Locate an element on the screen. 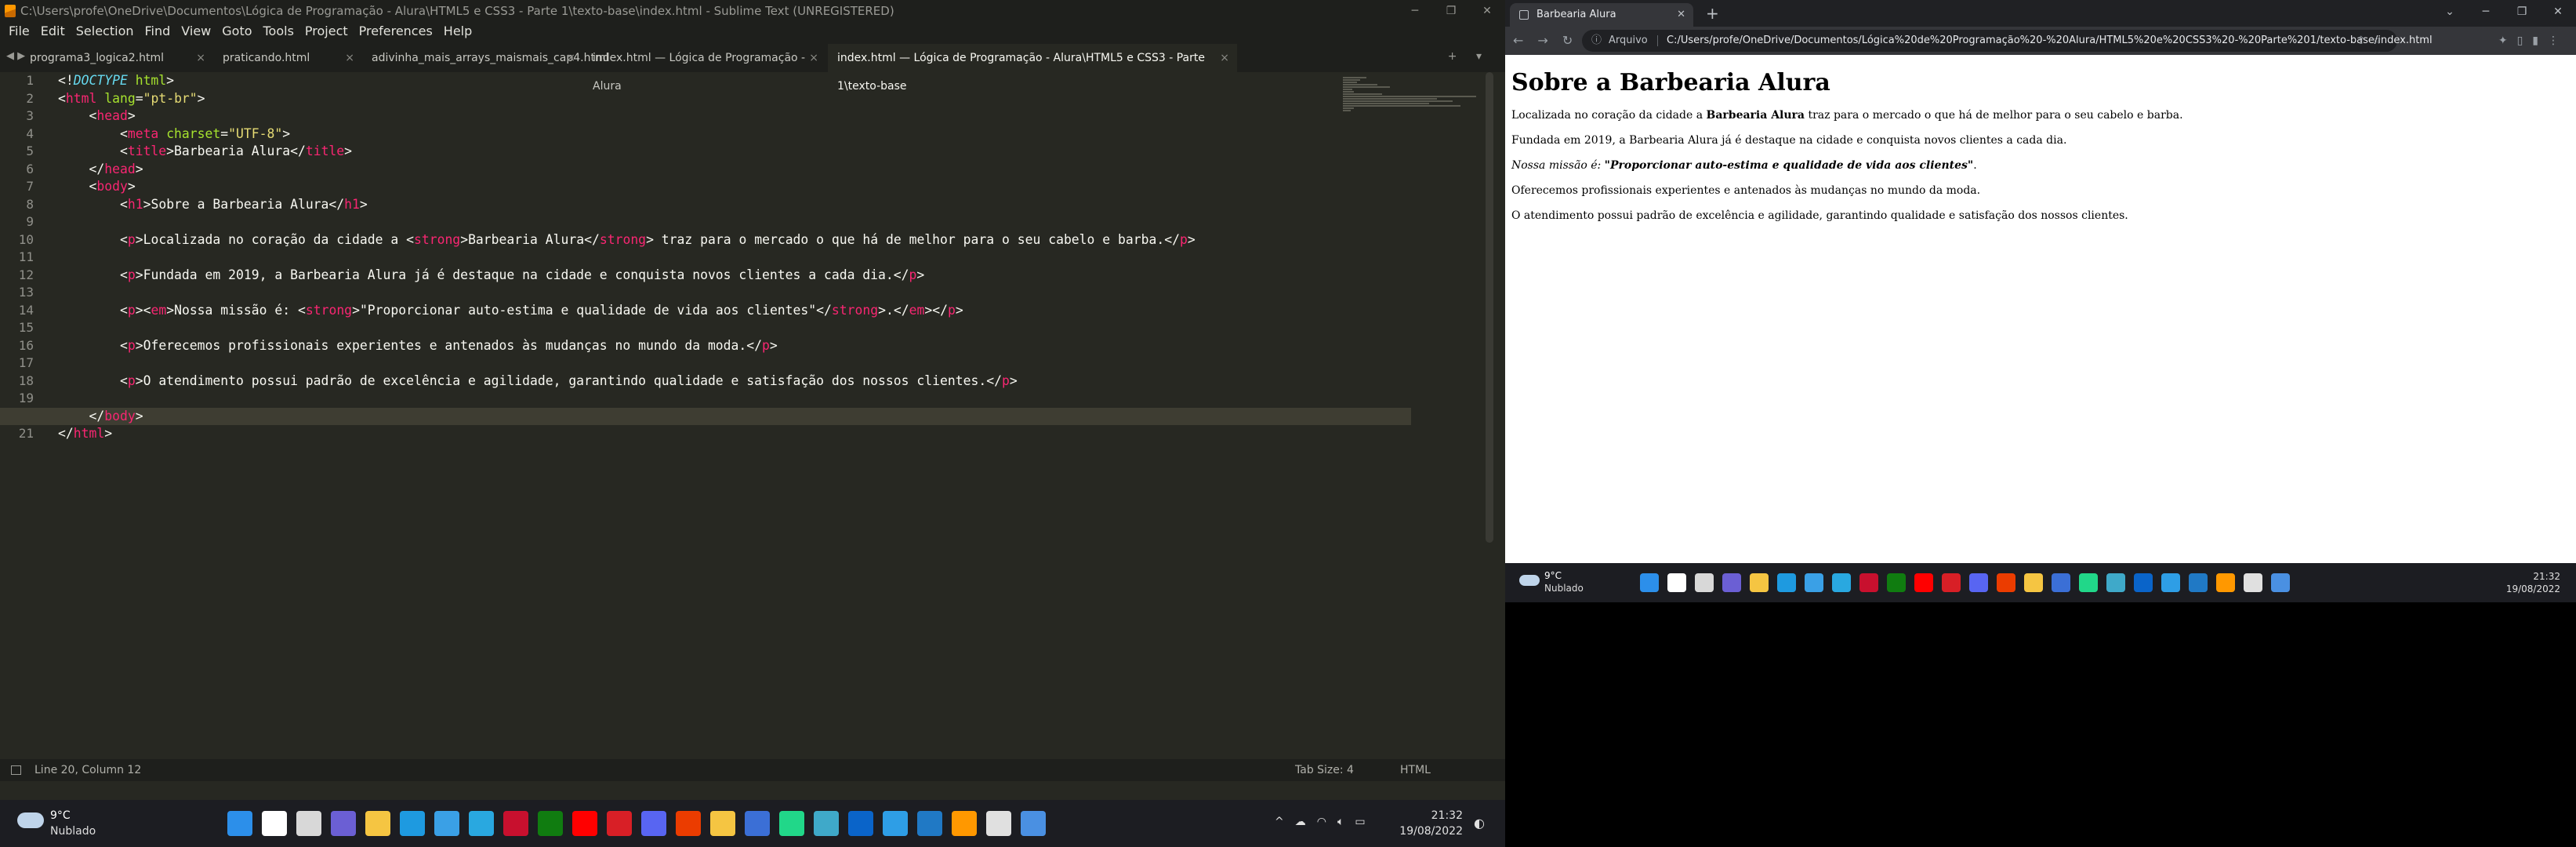 This screenshot has width=2576, height=847. chevron-up-icon: ^ is located at coordinates (1280, 822).